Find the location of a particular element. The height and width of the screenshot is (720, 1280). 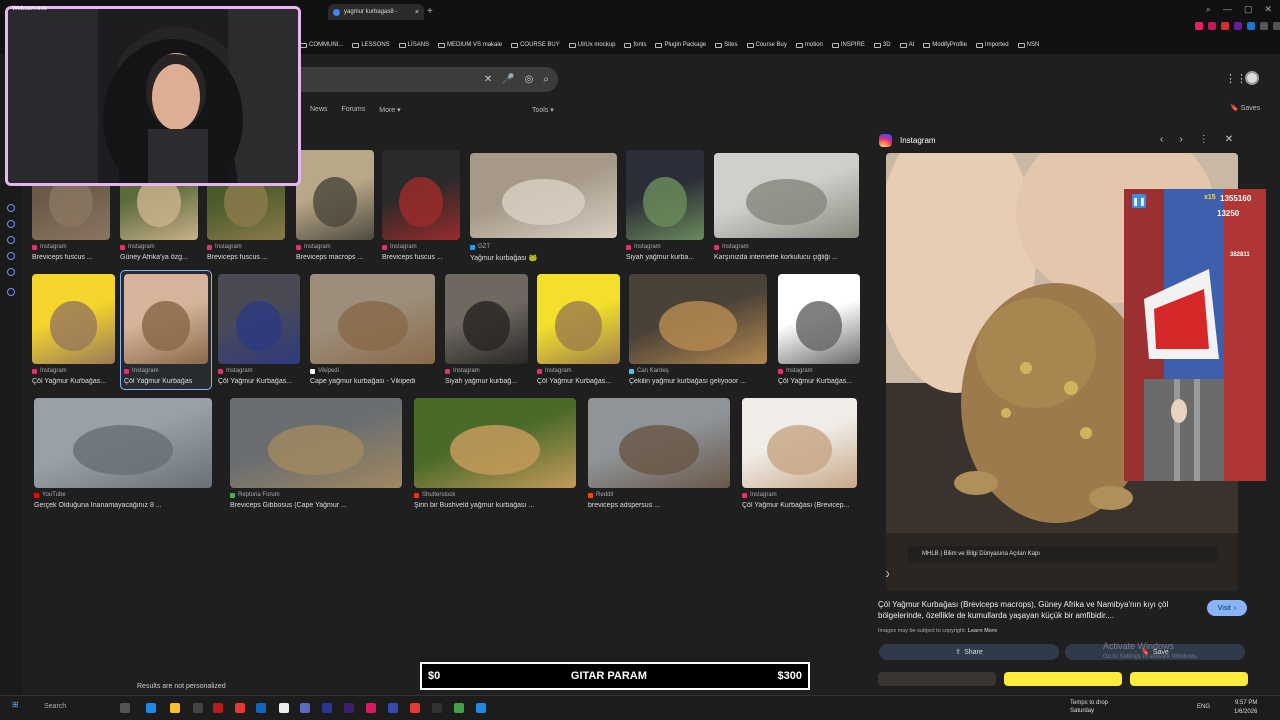

explorer-icon is located at coordinates (175, 708).